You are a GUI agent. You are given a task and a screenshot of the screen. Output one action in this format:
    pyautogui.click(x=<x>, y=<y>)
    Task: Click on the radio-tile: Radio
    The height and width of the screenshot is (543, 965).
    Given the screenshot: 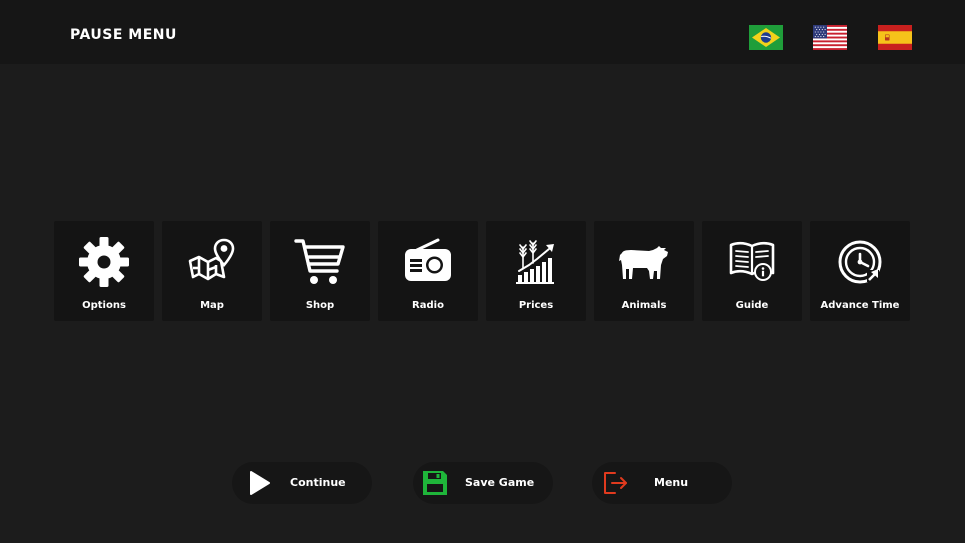 What is the action you would take?
    pyautogui.click(x=428, y=271)
    